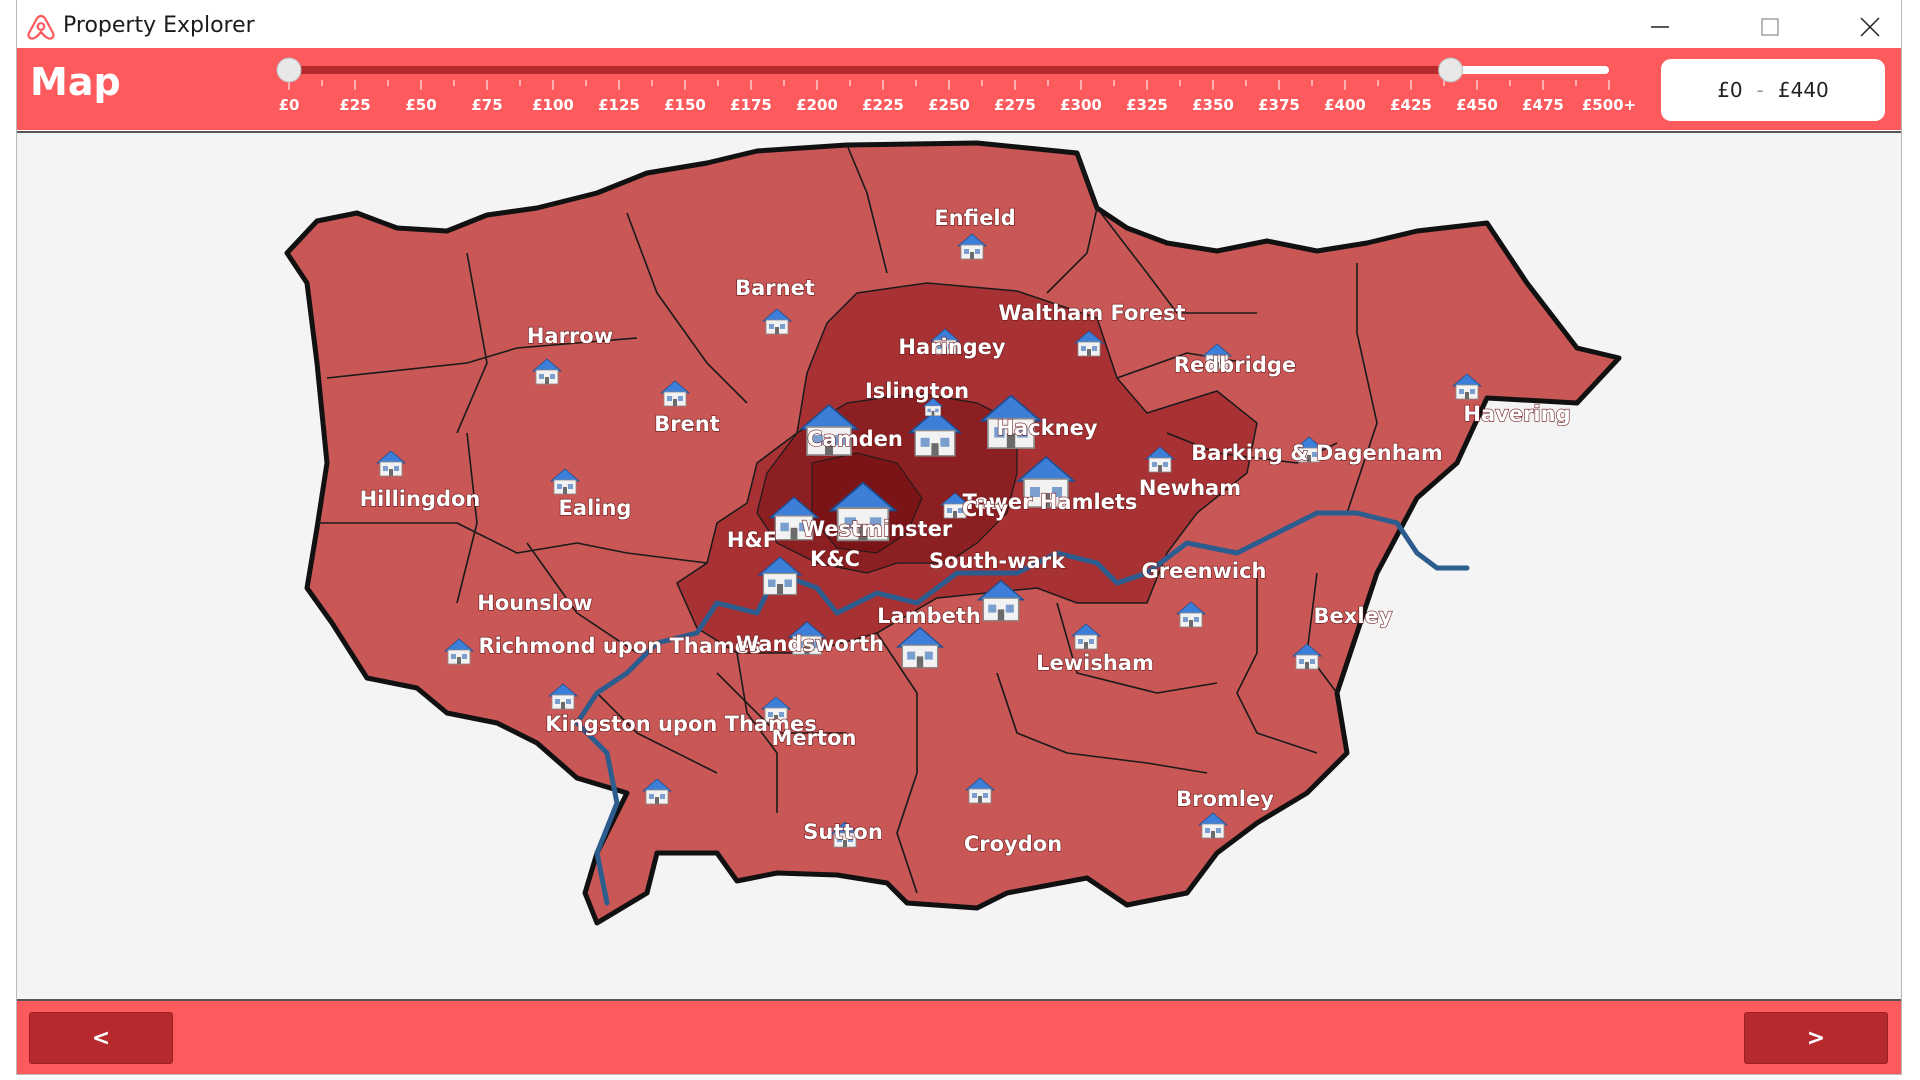 This screenshot has height=1080, width=1920. Describe the element at coordinates (1730, 90) in the screenshot. I see `price-min: £0` at that location.